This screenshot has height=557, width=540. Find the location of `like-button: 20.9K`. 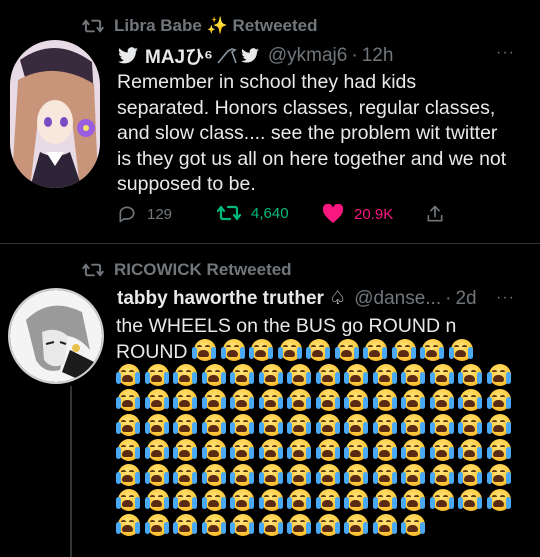

like-button: 20.9K is located at coordinates (357, 214).